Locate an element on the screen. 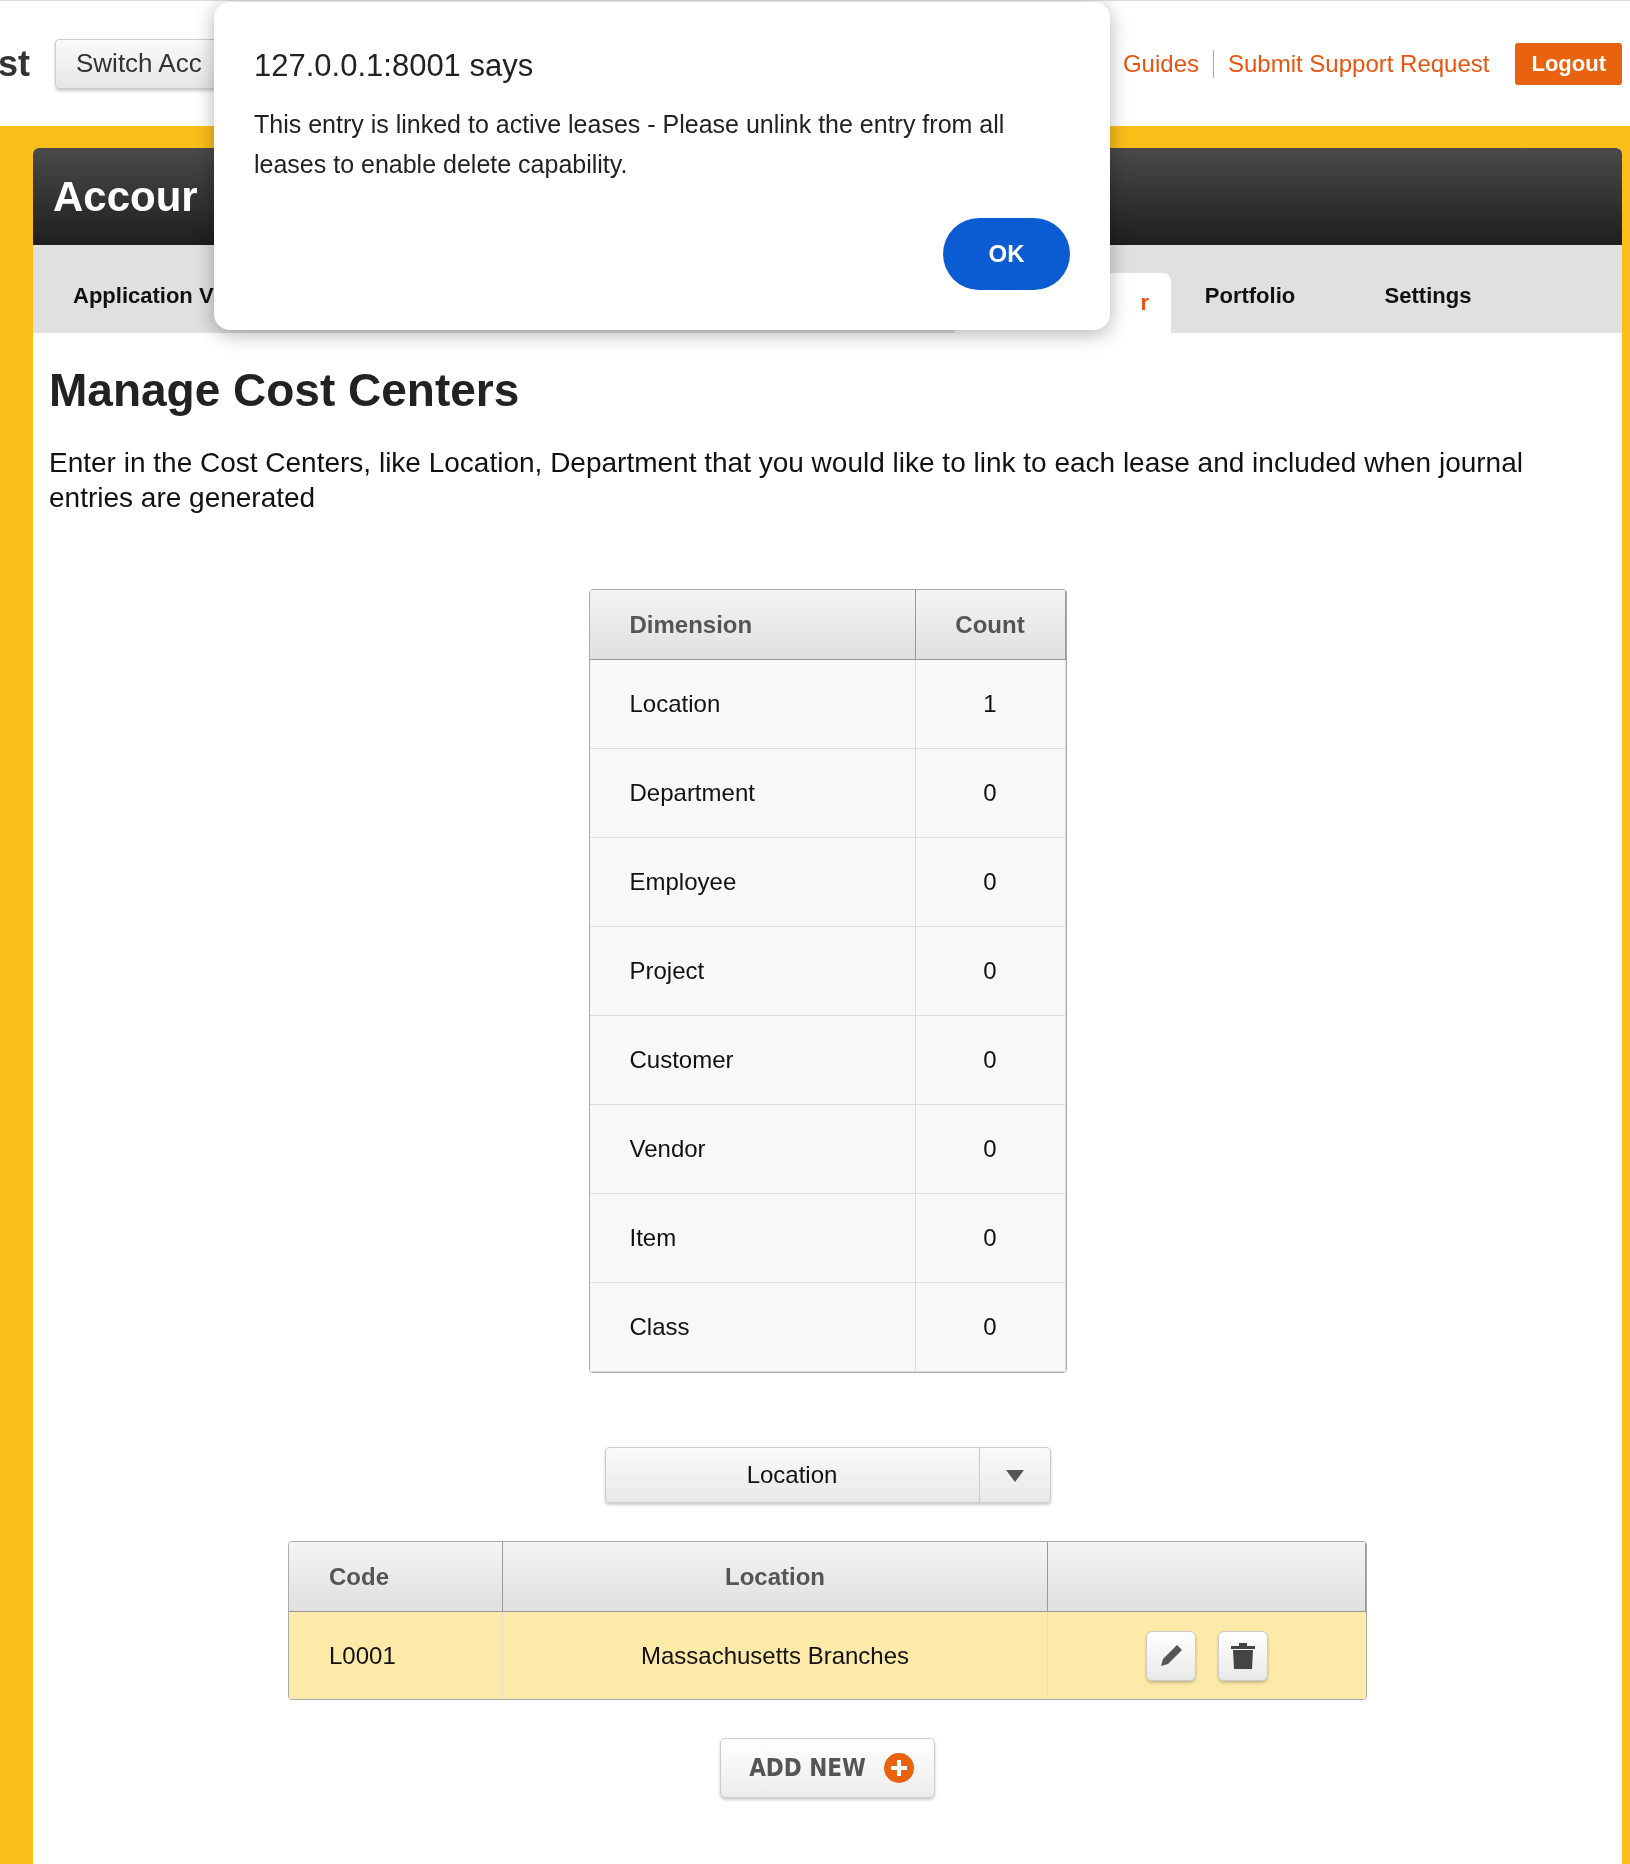  caret-icon is located at coordinates (1014, 1476).